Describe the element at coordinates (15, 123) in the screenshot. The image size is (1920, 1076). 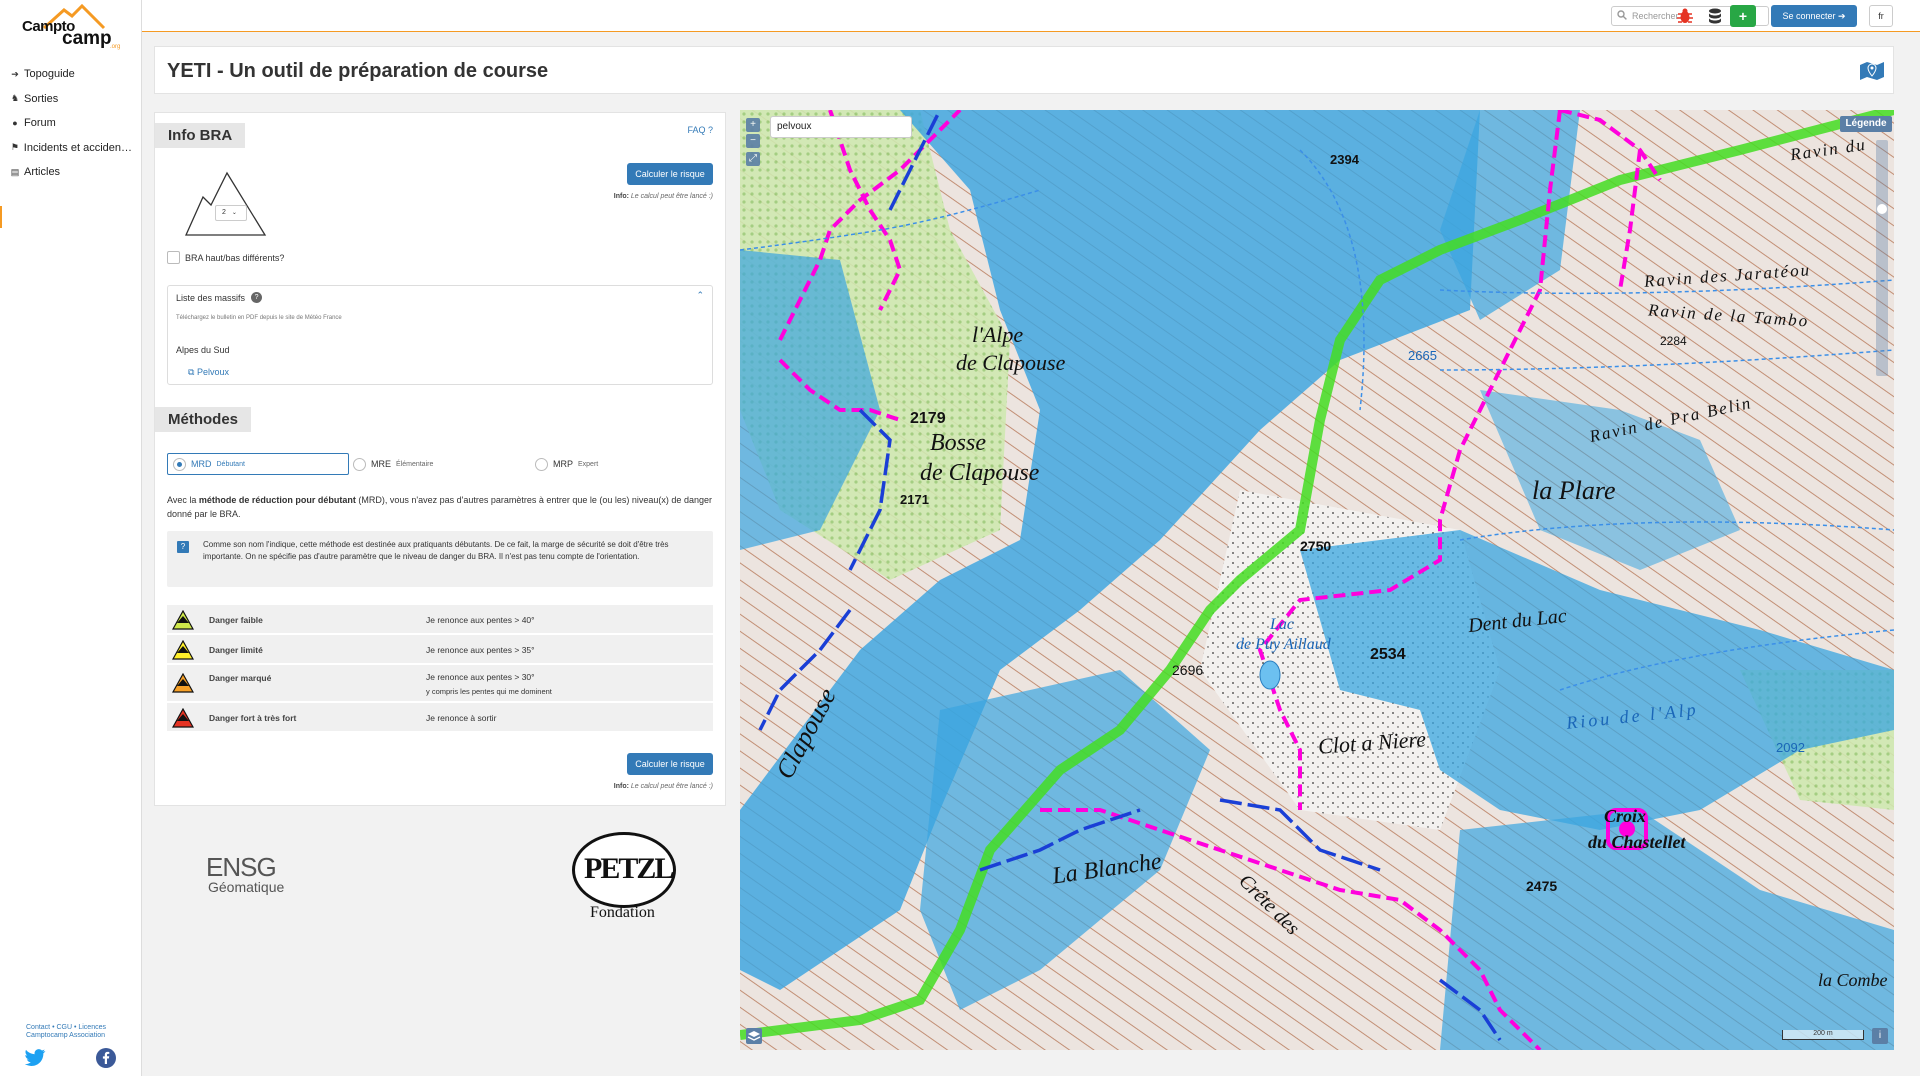
I see `comments-icon: ●` at that location.